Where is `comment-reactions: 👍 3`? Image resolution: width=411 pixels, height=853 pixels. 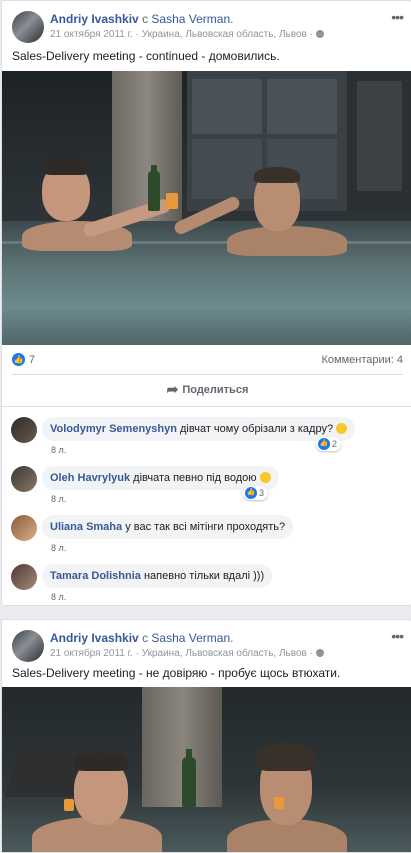 comment-reactions: 👍 3 is located at coordinates (256, 493).